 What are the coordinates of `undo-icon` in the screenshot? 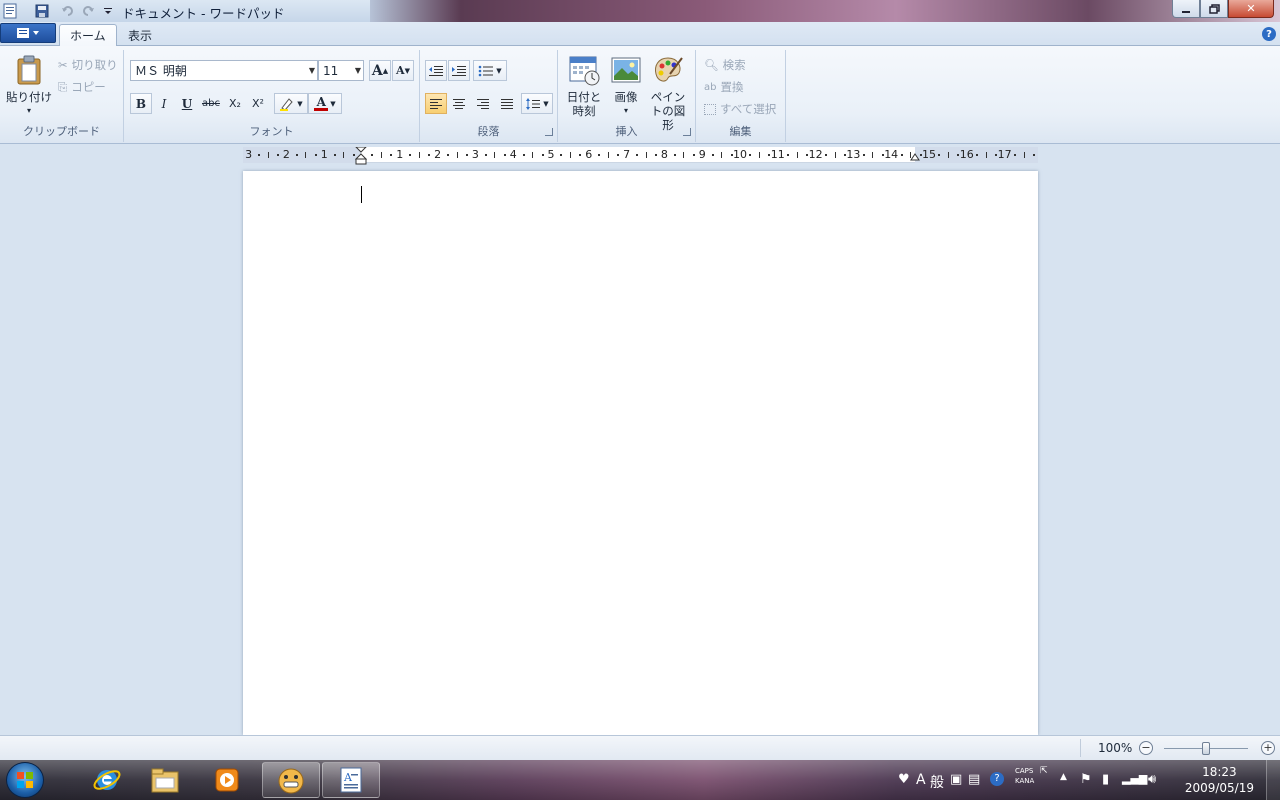 It's located at (68, 11).